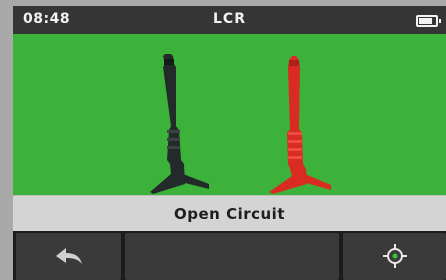  I want to click on status-strip: Open Circuit, so click(229, 213).